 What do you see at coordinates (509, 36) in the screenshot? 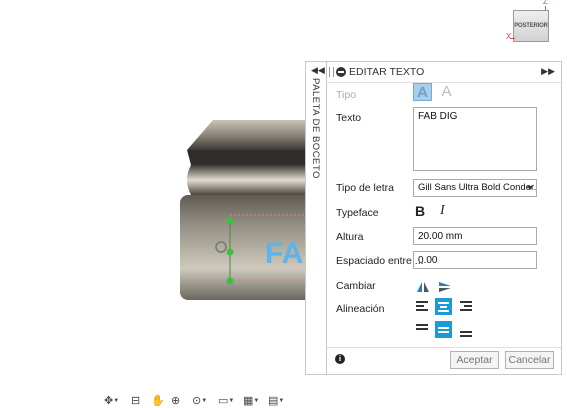
I see `x-axis-label: X` at bounding box center [509, 36].